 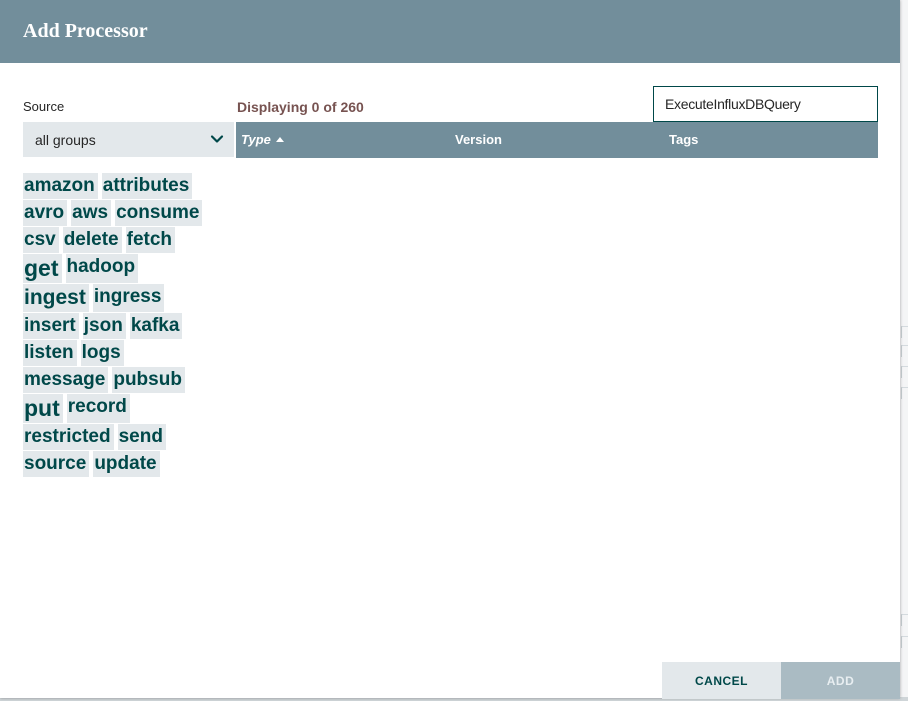 What do you see at coordinates (44, 106) in the screenshot?
I see `source-label: Source` at bounding box center [44, 106].